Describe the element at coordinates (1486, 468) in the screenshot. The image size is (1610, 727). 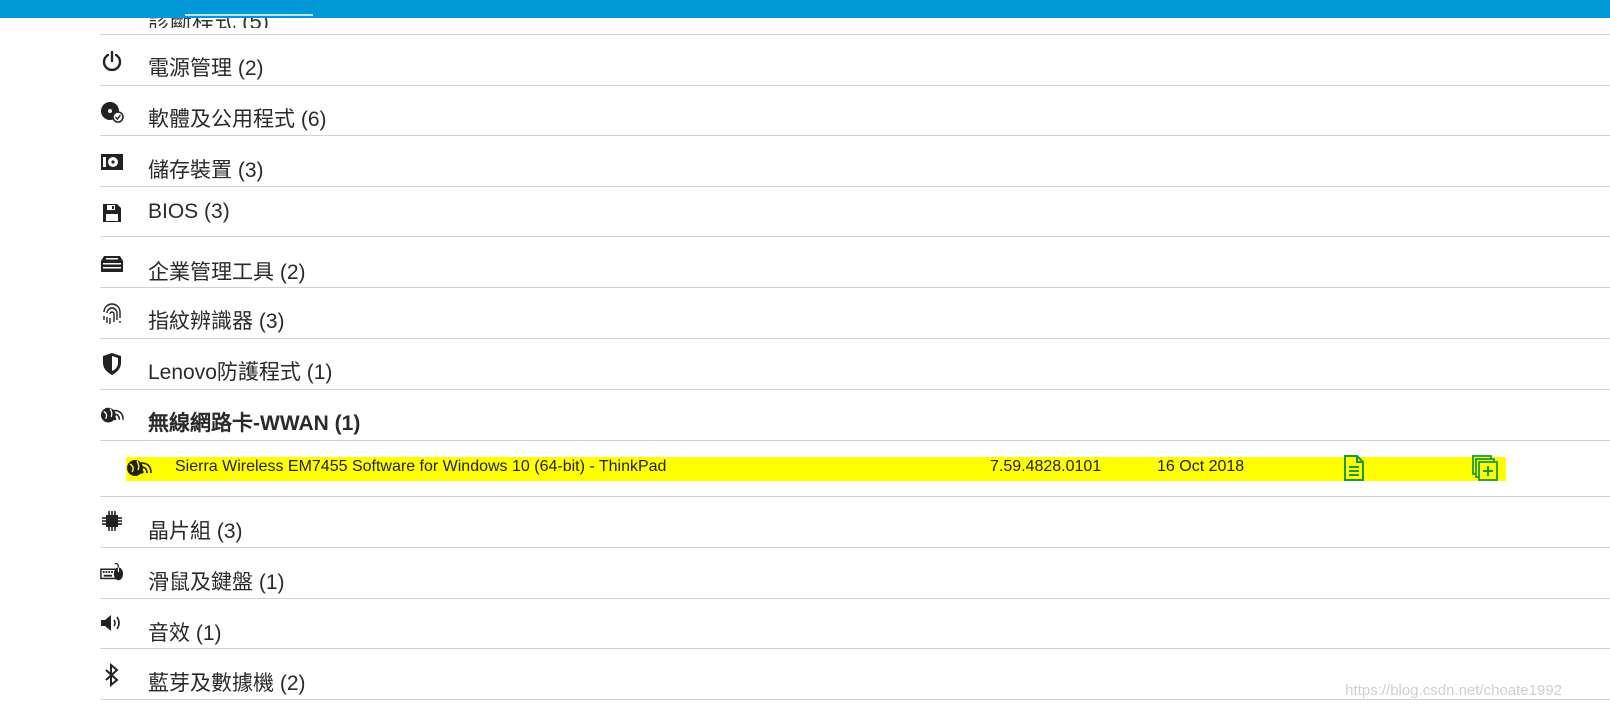
I see `add-to-queue-icon` at that location.